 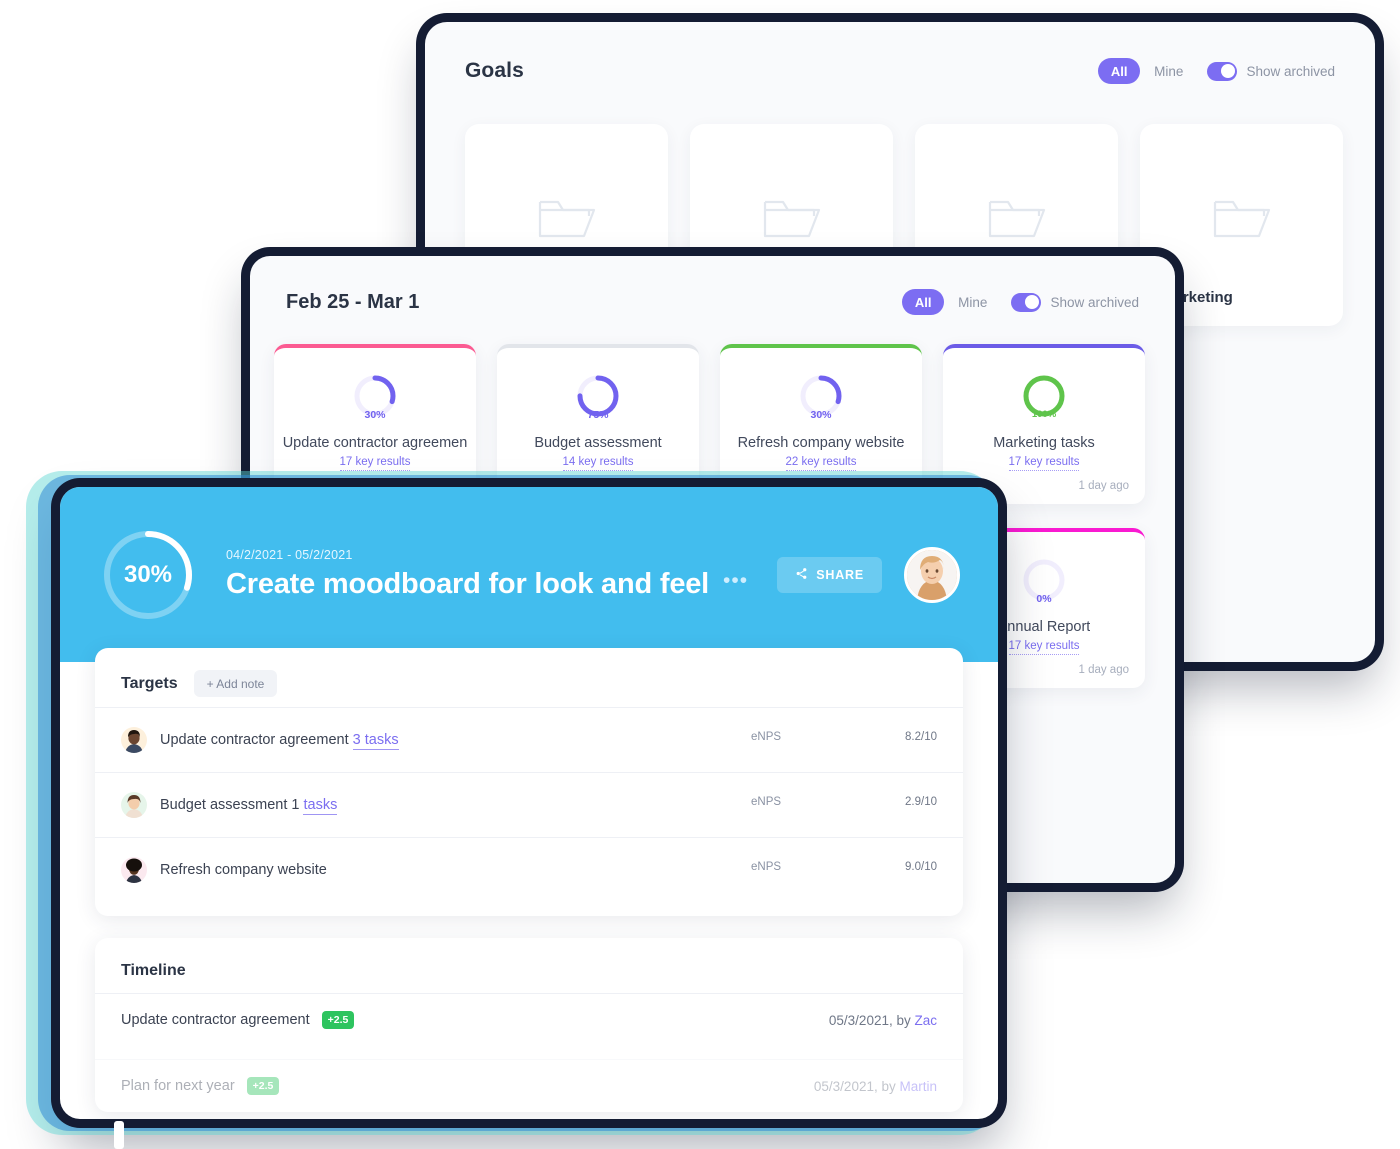 I want to click on timeline-item-name: Plan for next year, so click(x=178, y=1086).